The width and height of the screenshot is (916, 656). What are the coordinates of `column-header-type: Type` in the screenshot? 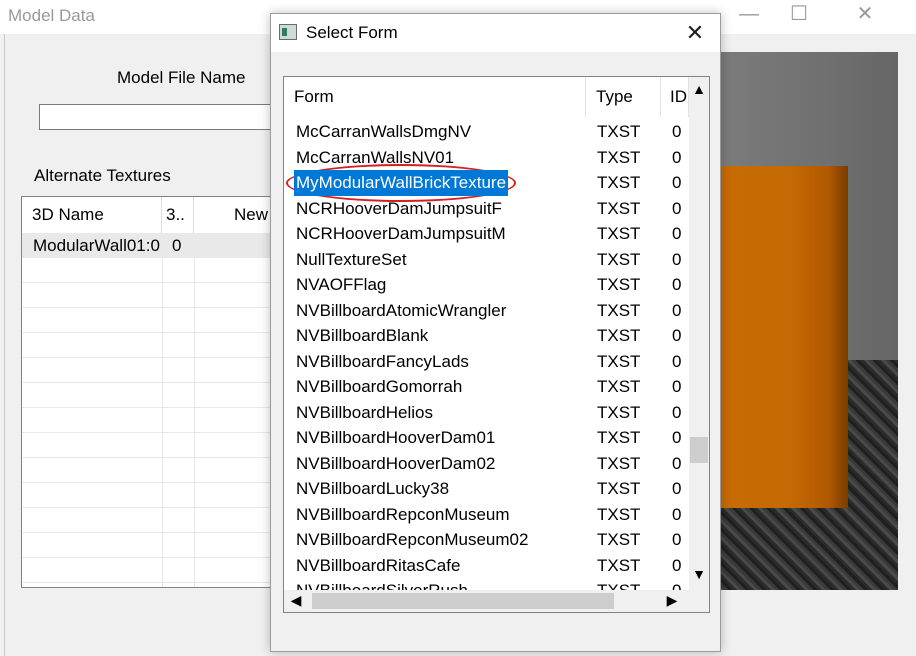 It's located at (623, 97).